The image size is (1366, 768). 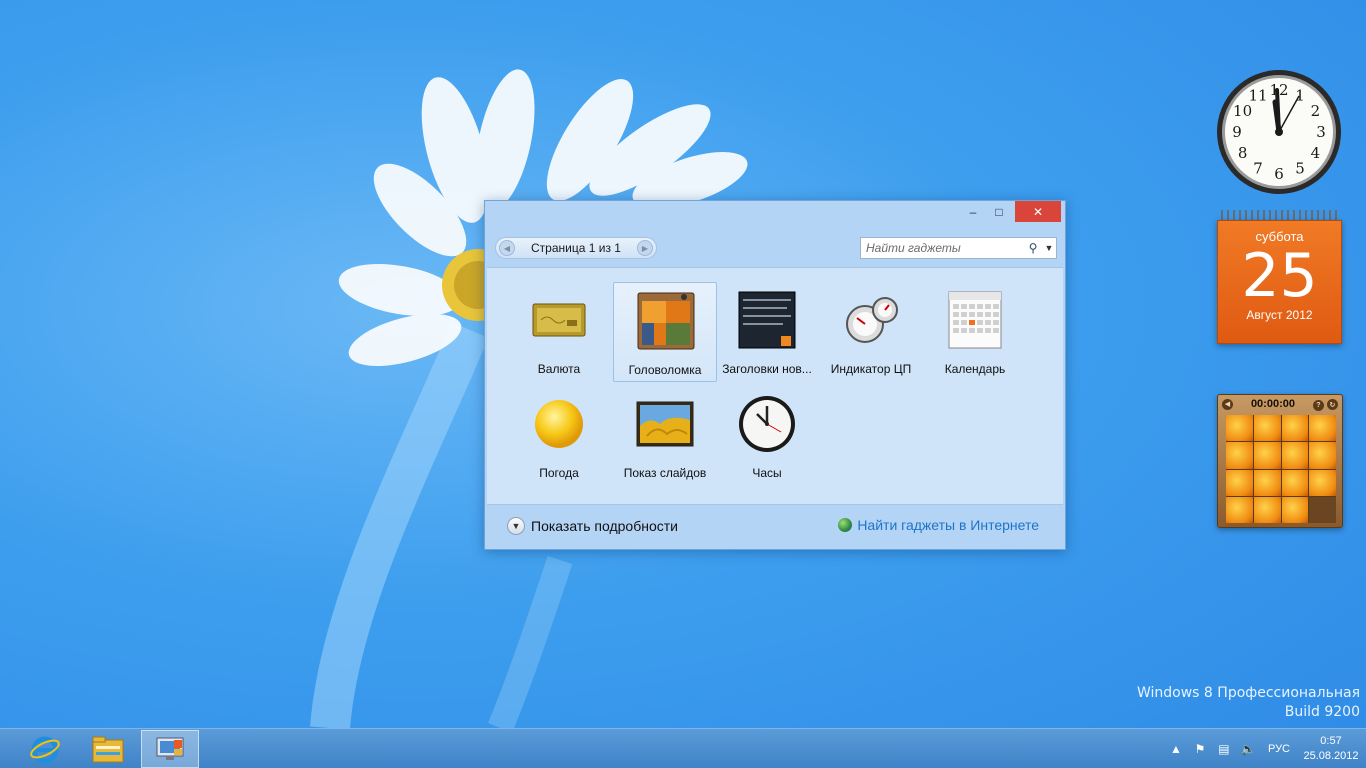 What do you see at coordinates (592, 526) in the screenshot?
I see `show-details-button: ▼ Показать подробности` at bounding box center [592, 526].